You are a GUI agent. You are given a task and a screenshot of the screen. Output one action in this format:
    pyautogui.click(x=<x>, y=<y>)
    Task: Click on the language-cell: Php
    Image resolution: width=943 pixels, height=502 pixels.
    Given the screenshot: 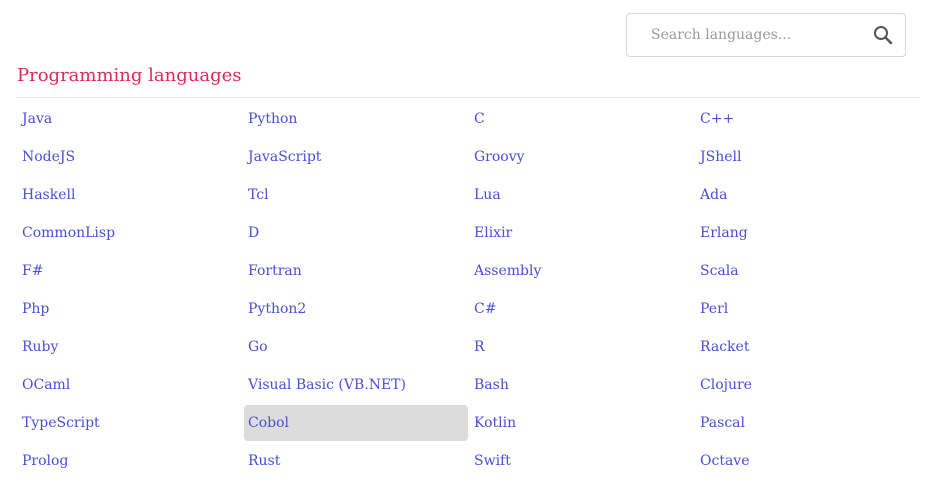 What is the action you would take?
    pyautogui.click(x=130, y=308)
    